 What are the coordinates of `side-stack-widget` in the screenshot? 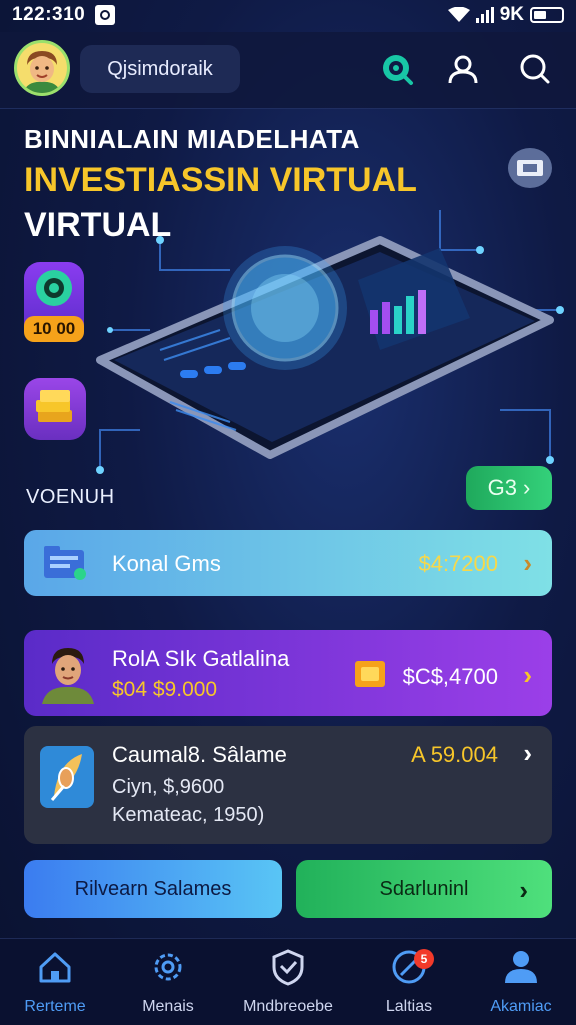 It's located at (55, 409).